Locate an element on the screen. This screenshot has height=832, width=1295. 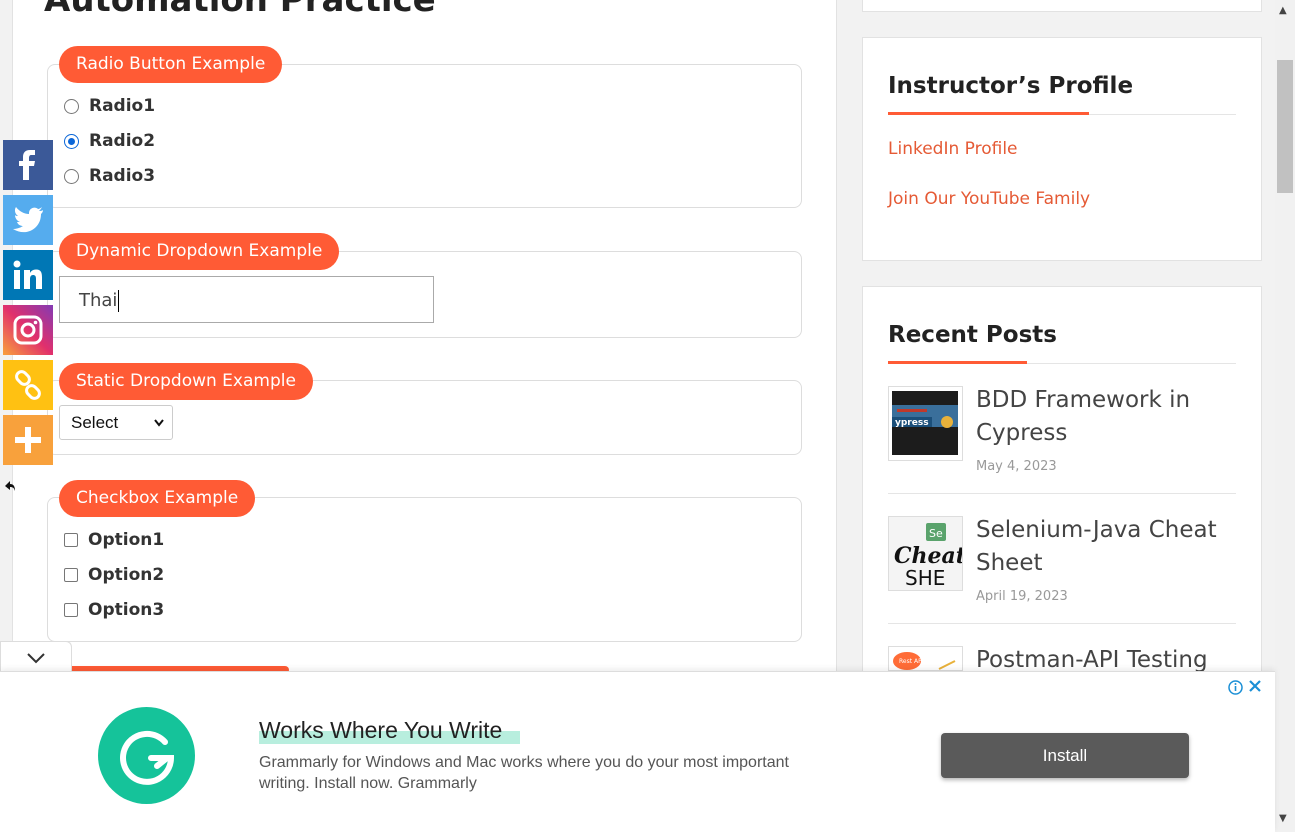
radio3-button is located at coordinates (71, 176).